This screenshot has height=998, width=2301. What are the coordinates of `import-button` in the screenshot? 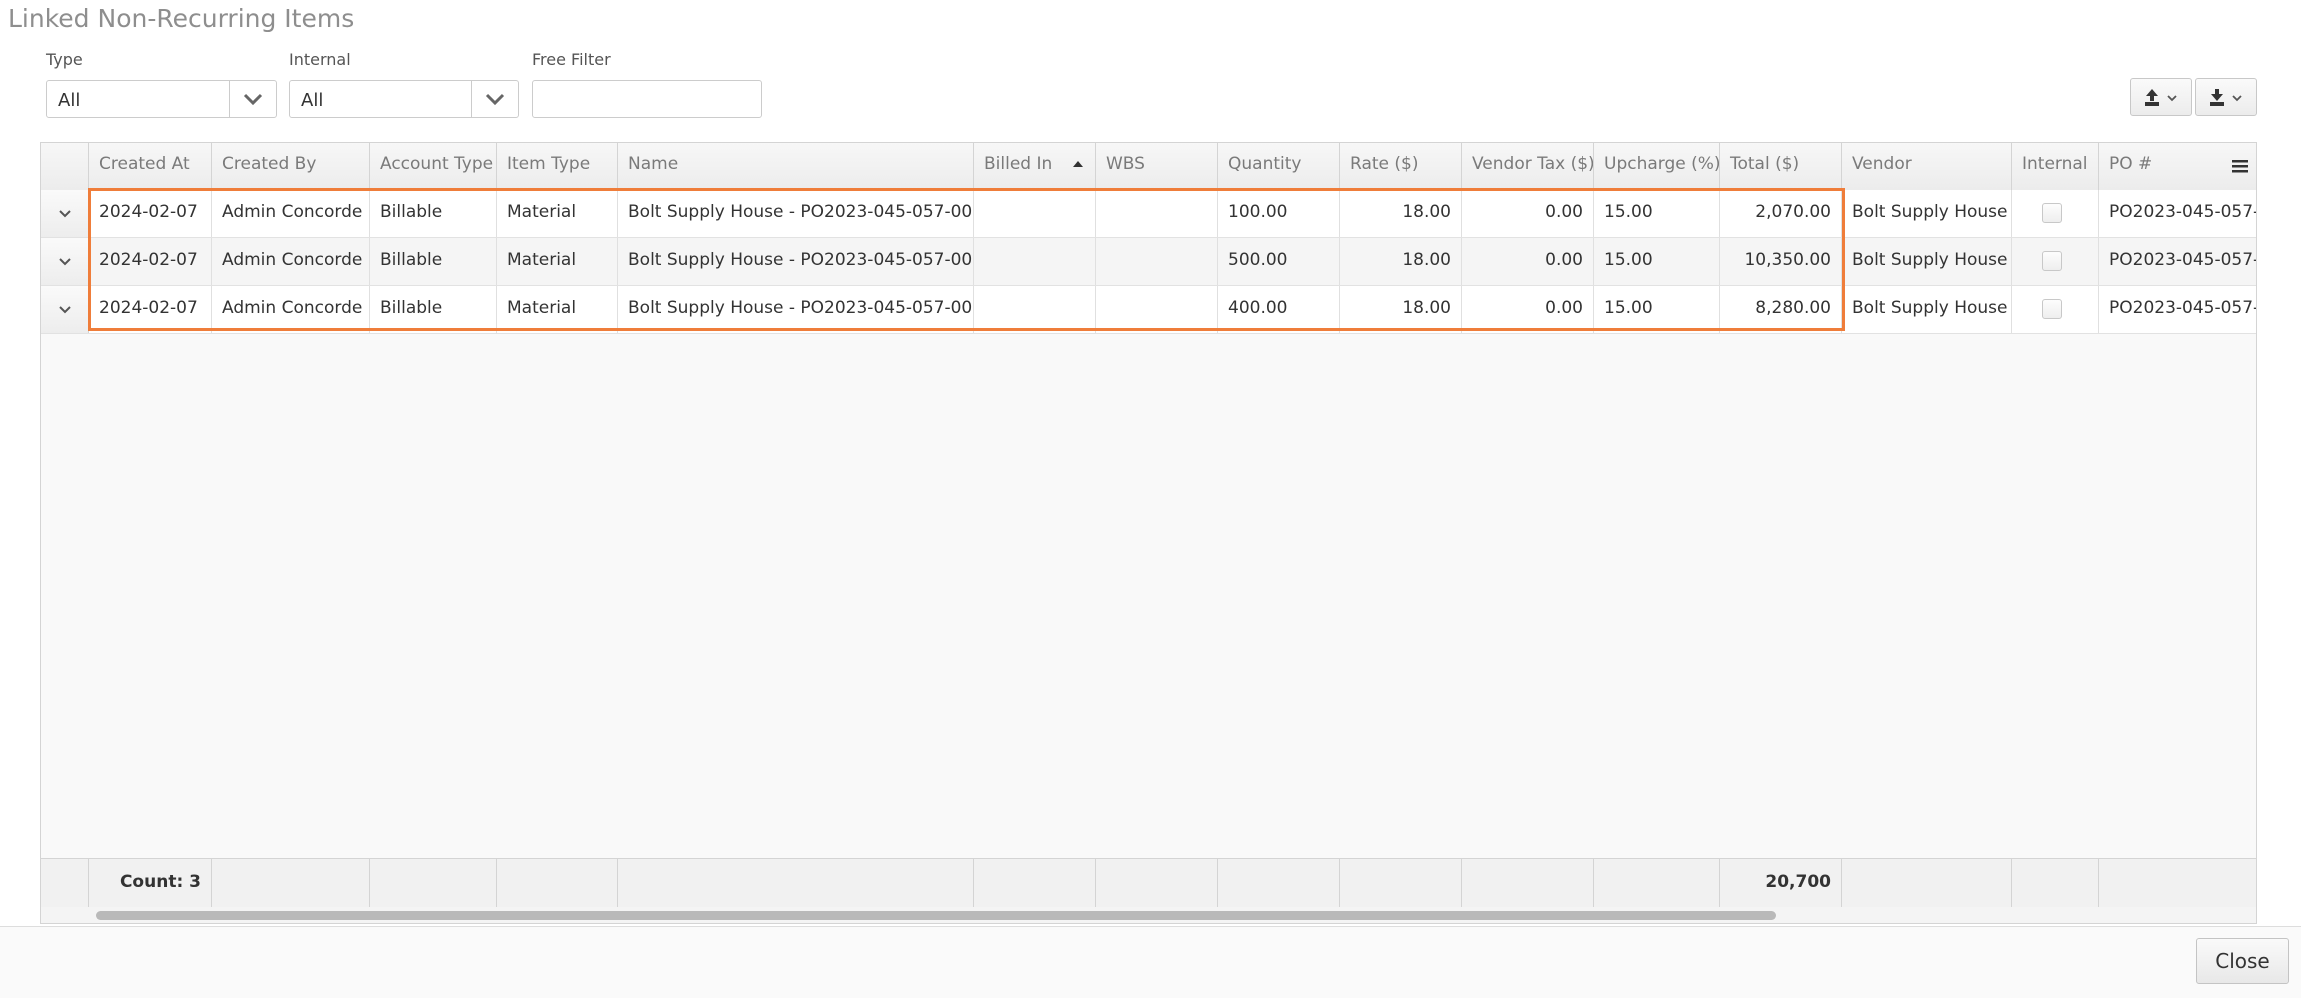 It's located at (2226, 97).